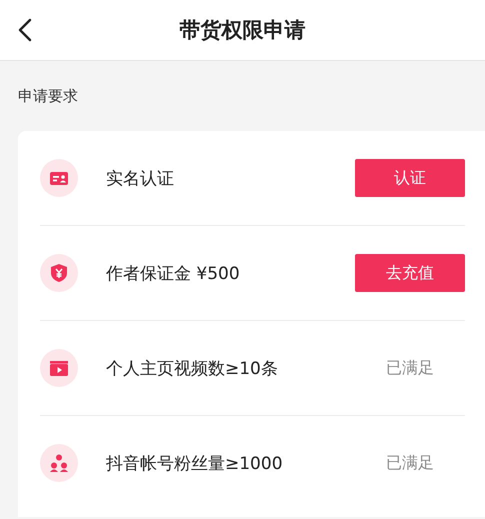 Image resolution: width=485 pixels, height=519 pixels. I want to click on requirement-label: 个人主页视频数≥10条, so click(192, 369).